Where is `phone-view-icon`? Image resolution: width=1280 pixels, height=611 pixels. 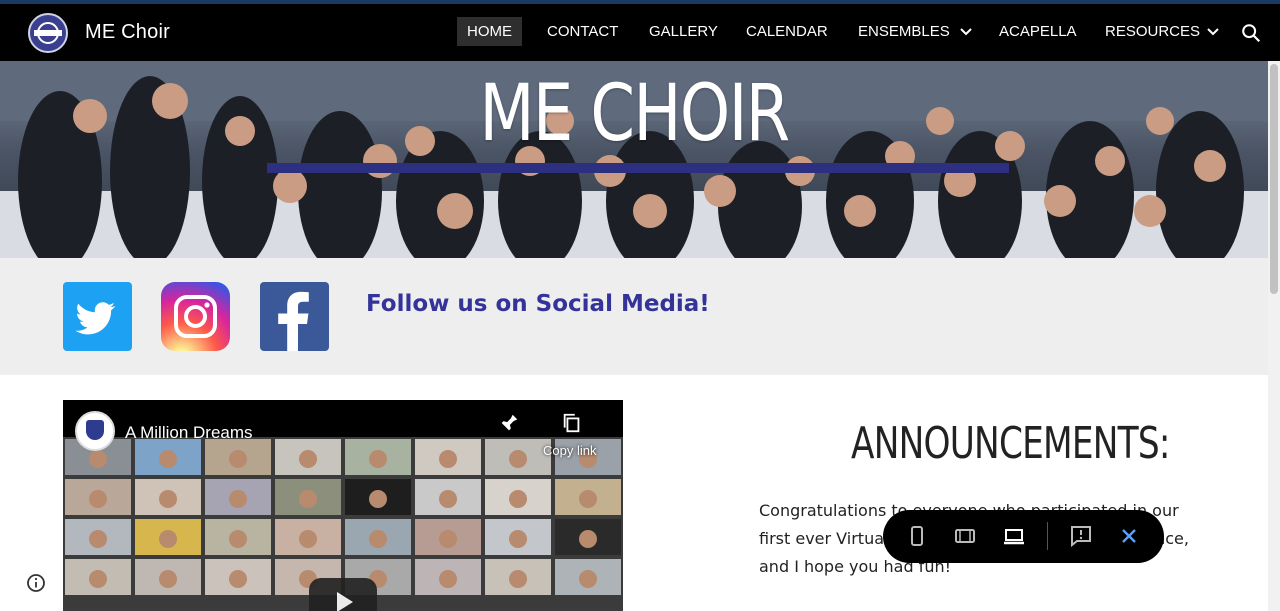
phone-view-icon is located at coordinates (917, 536).